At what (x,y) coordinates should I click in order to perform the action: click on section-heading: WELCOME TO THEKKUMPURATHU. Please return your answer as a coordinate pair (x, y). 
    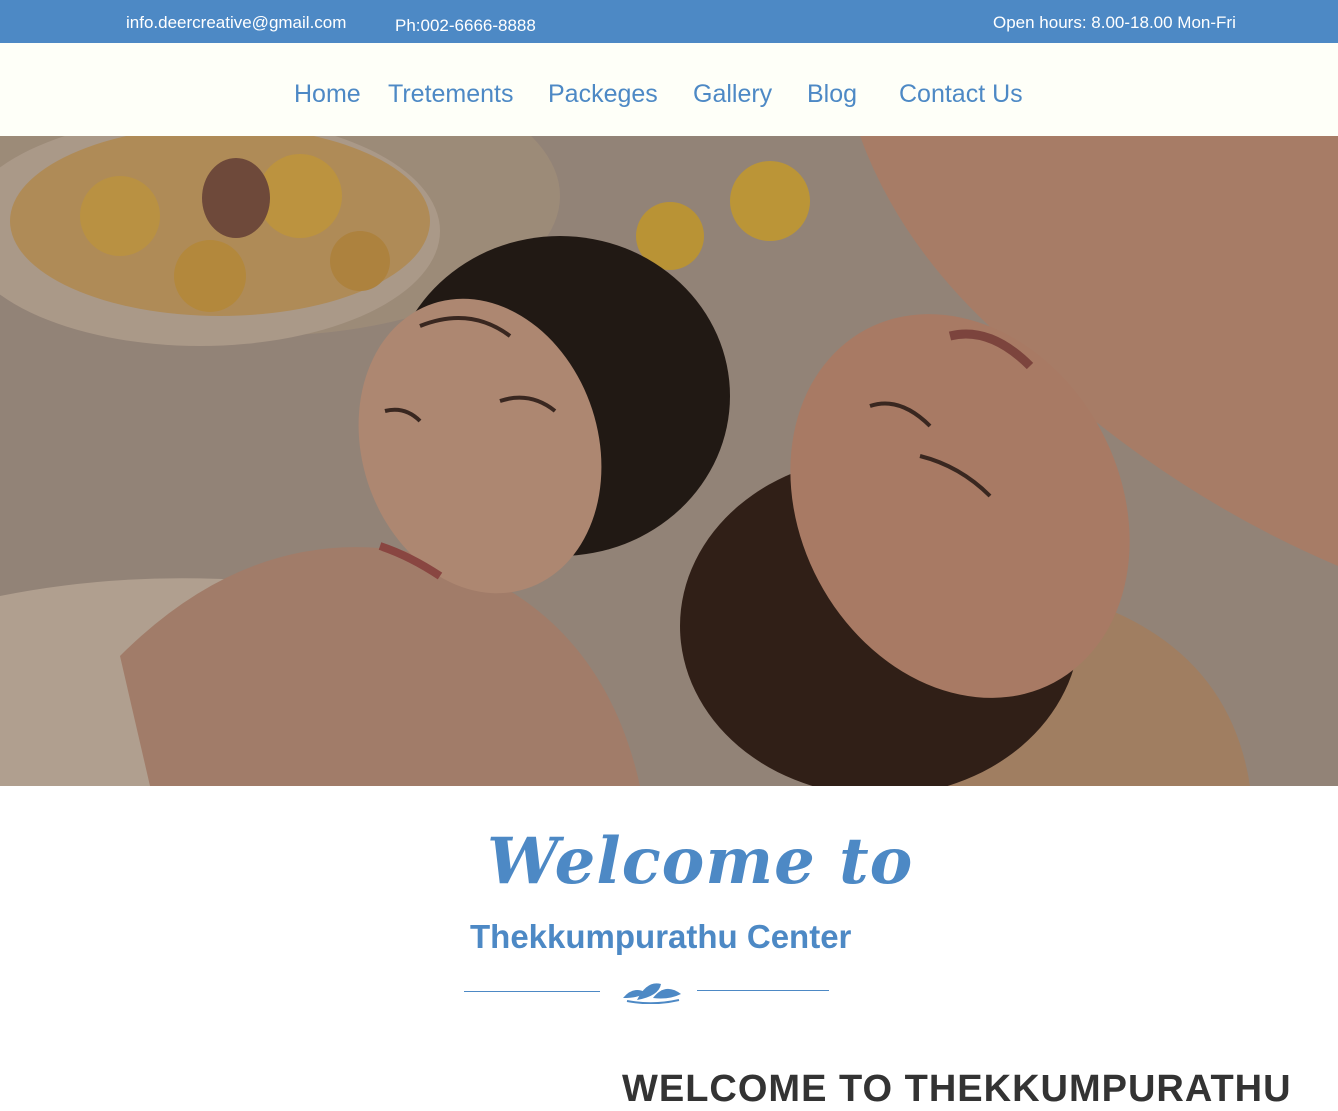
    Looking at the image, I should click on (957, 1089).